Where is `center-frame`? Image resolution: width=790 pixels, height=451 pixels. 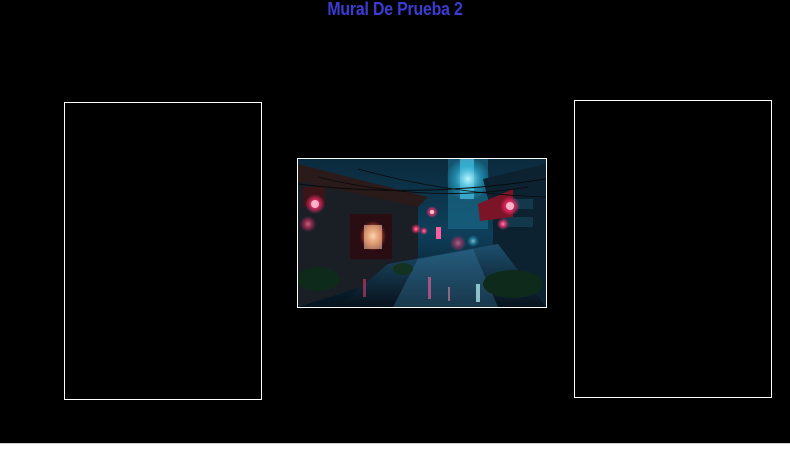 center-frame is located at coordinates (422, 233).